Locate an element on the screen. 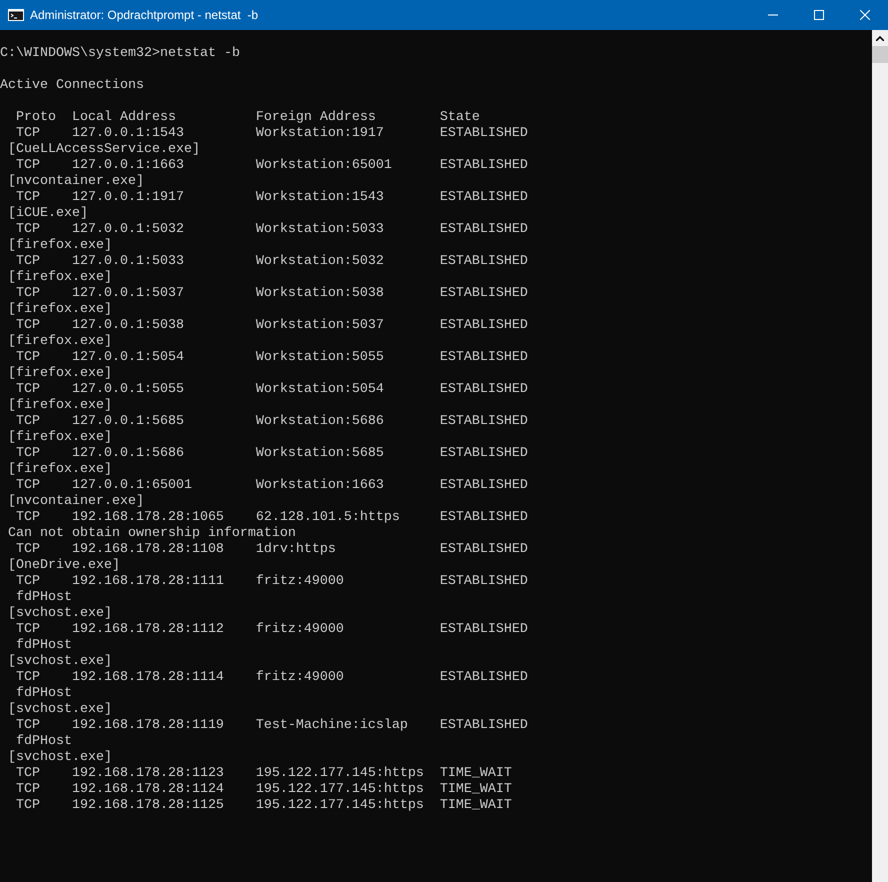 This screenshot has width=888, height=882. foreign-address: Workstation:5032 is located at coordinates (320, 262).